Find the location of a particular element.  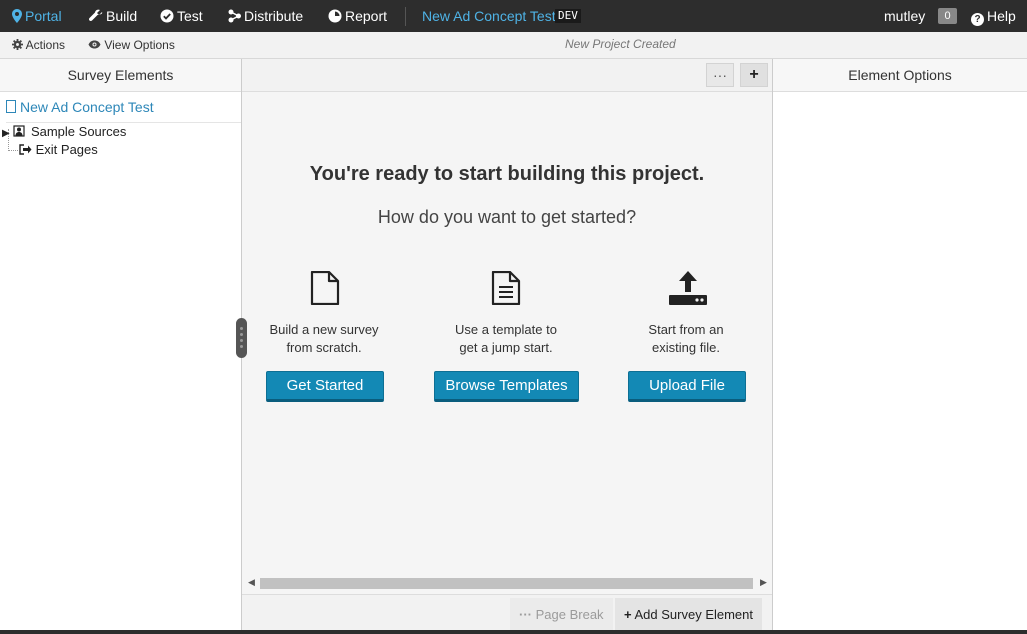

users-icon is located at coordinates (22, 131).